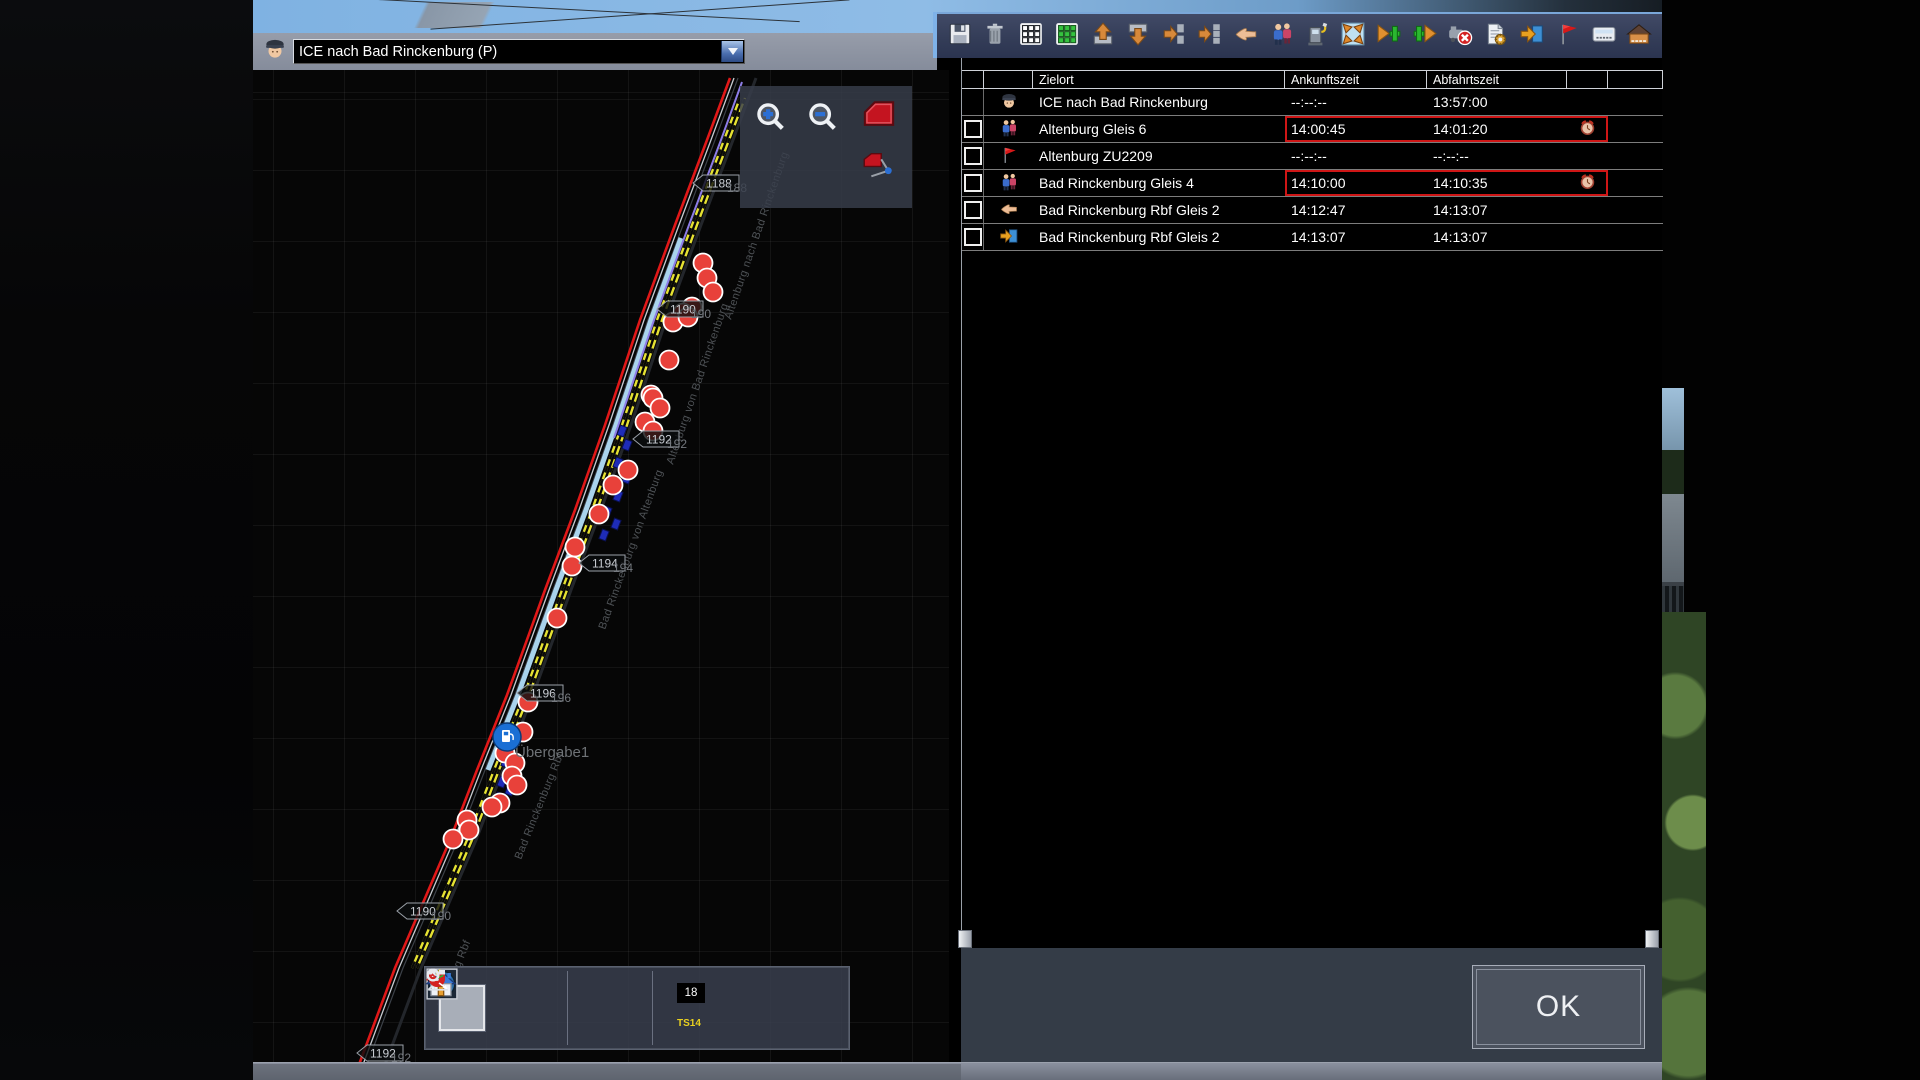  What do you see at coordinates (1496, 36) in the screenshot?
I see `schedule-settings-toolbar-button` at bounding box center [1496, 36].